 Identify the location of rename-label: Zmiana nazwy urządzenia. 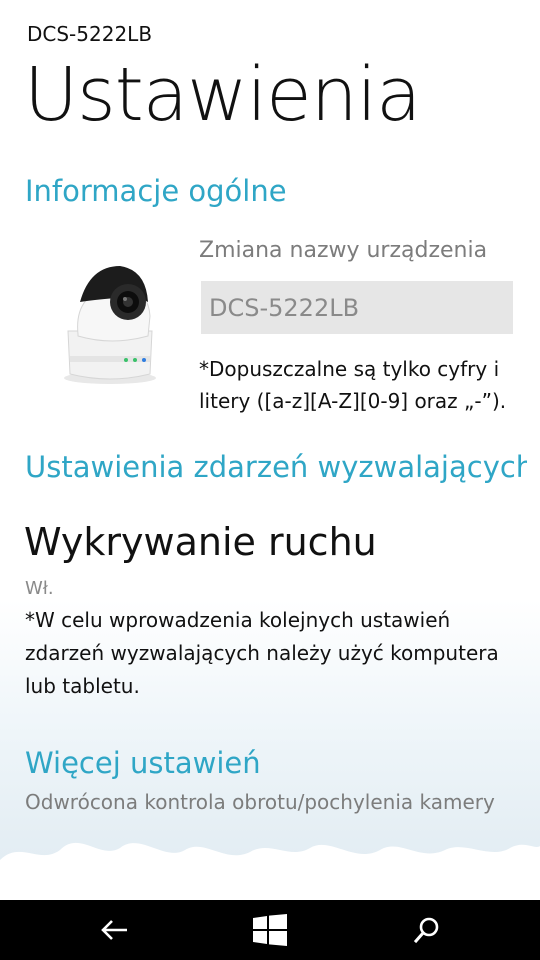
(343, 250).